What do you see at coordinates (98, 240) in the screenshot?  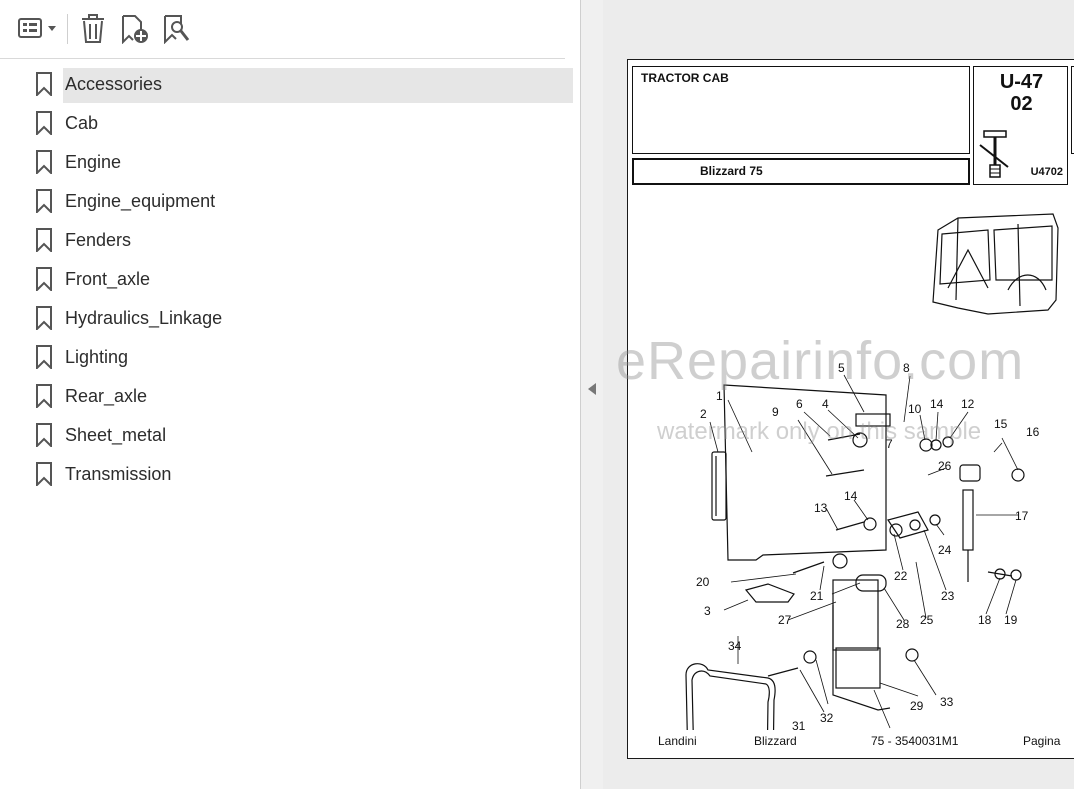 I see `bookmark-label: Fenders` at bounding box center [98, 240].